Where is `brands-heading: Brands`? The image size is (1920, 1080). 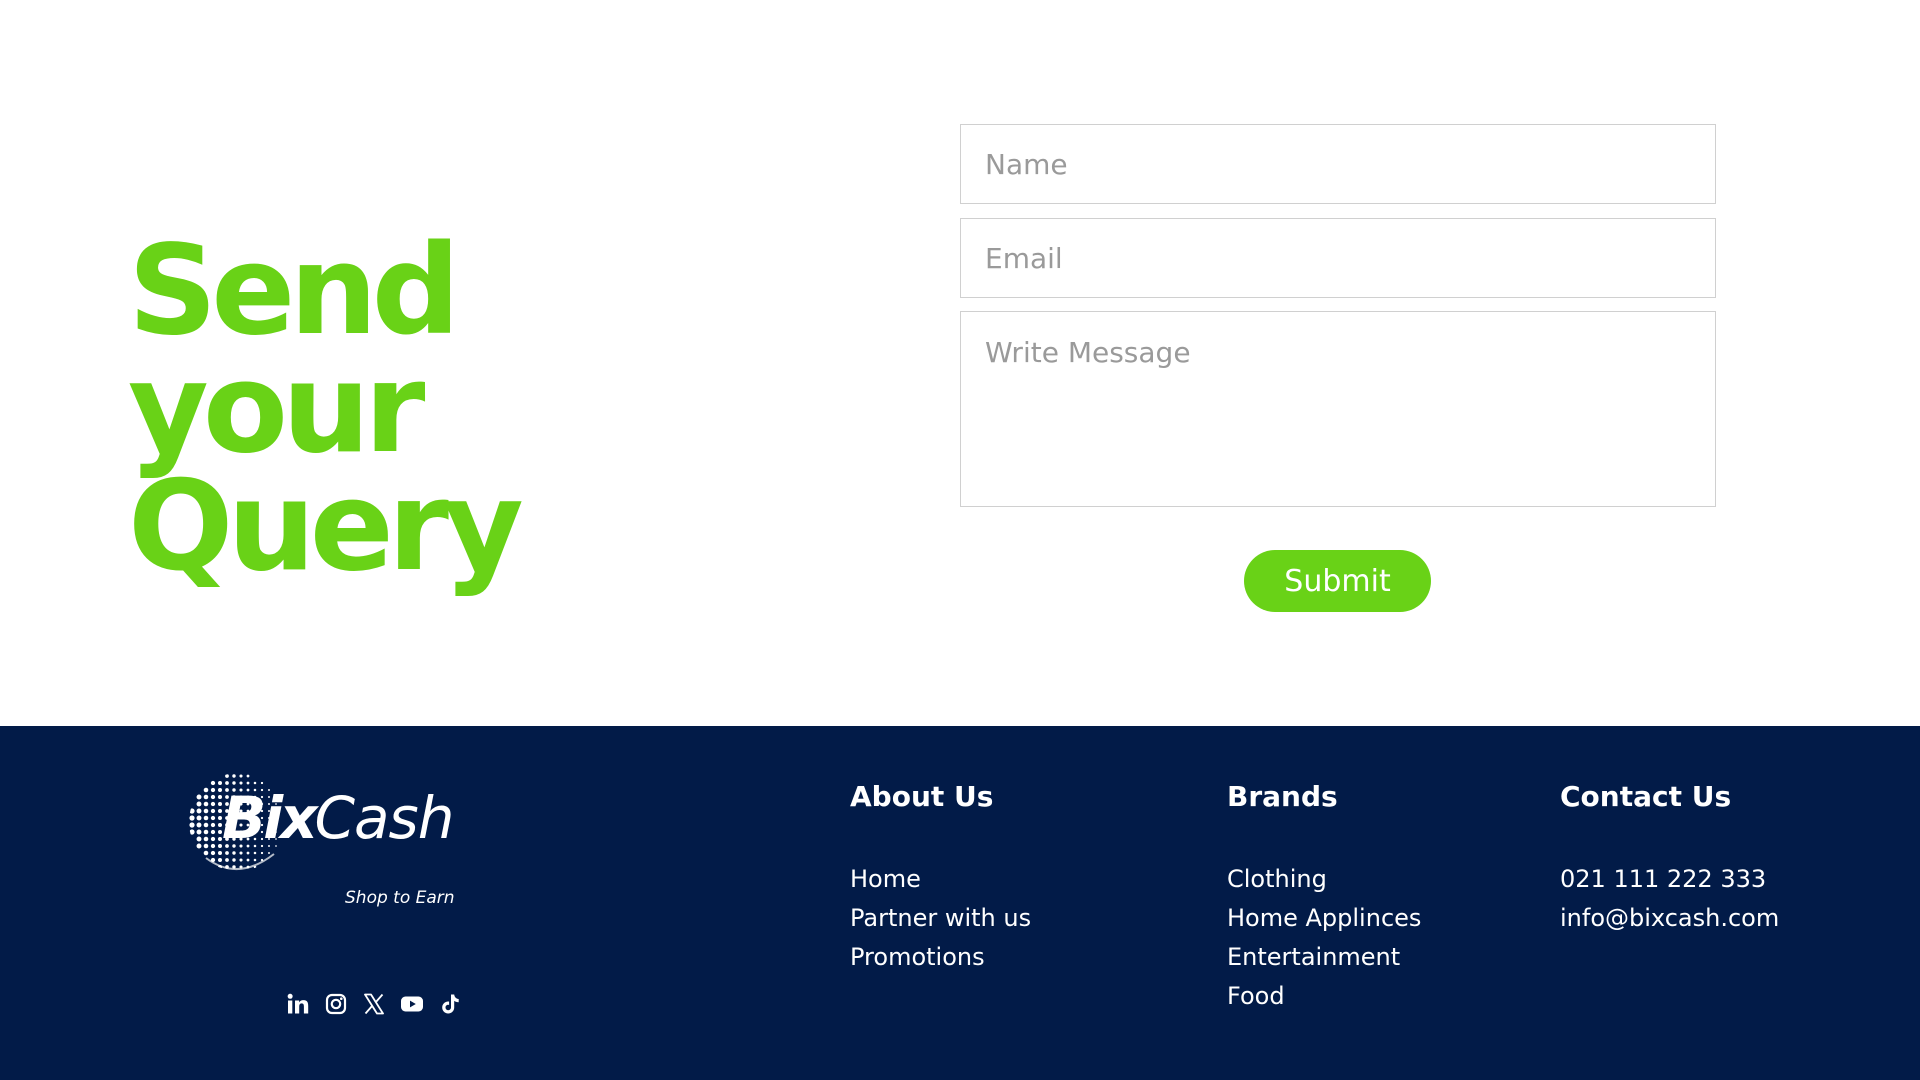 brands-heading: Brands is located at coordinates (1282, 796).